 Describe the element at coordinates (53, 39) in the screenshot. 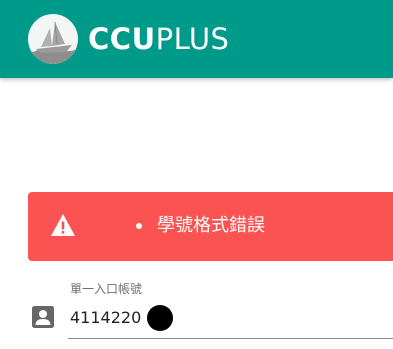

I see `sailboat-logo-icon` at that location.